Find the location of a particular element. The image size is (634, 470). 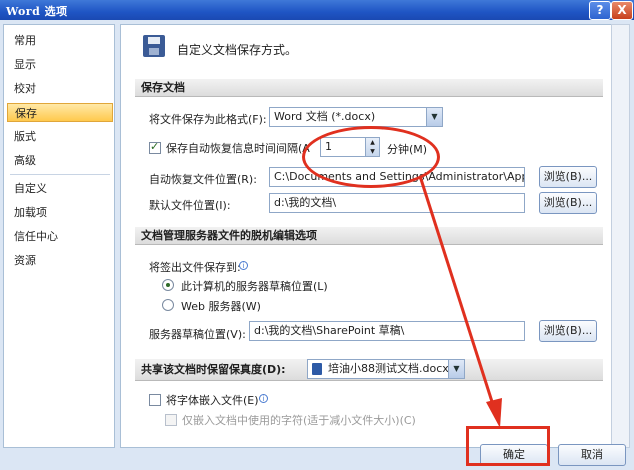

annotation-arrow is located at coordinates (460, 301).